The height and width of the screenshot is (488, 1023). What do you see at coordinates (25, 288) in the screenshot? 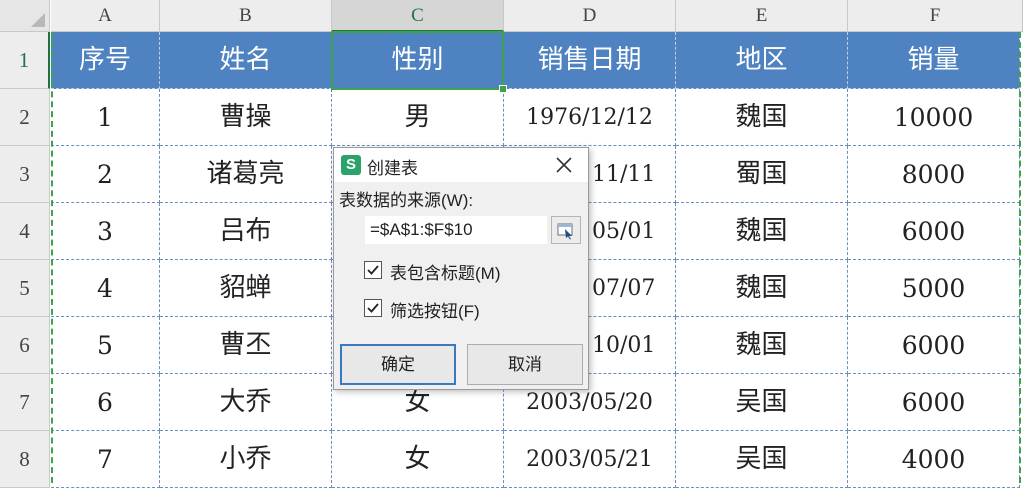
I see `row-header-5: 5` at bounding box center [25, 288].